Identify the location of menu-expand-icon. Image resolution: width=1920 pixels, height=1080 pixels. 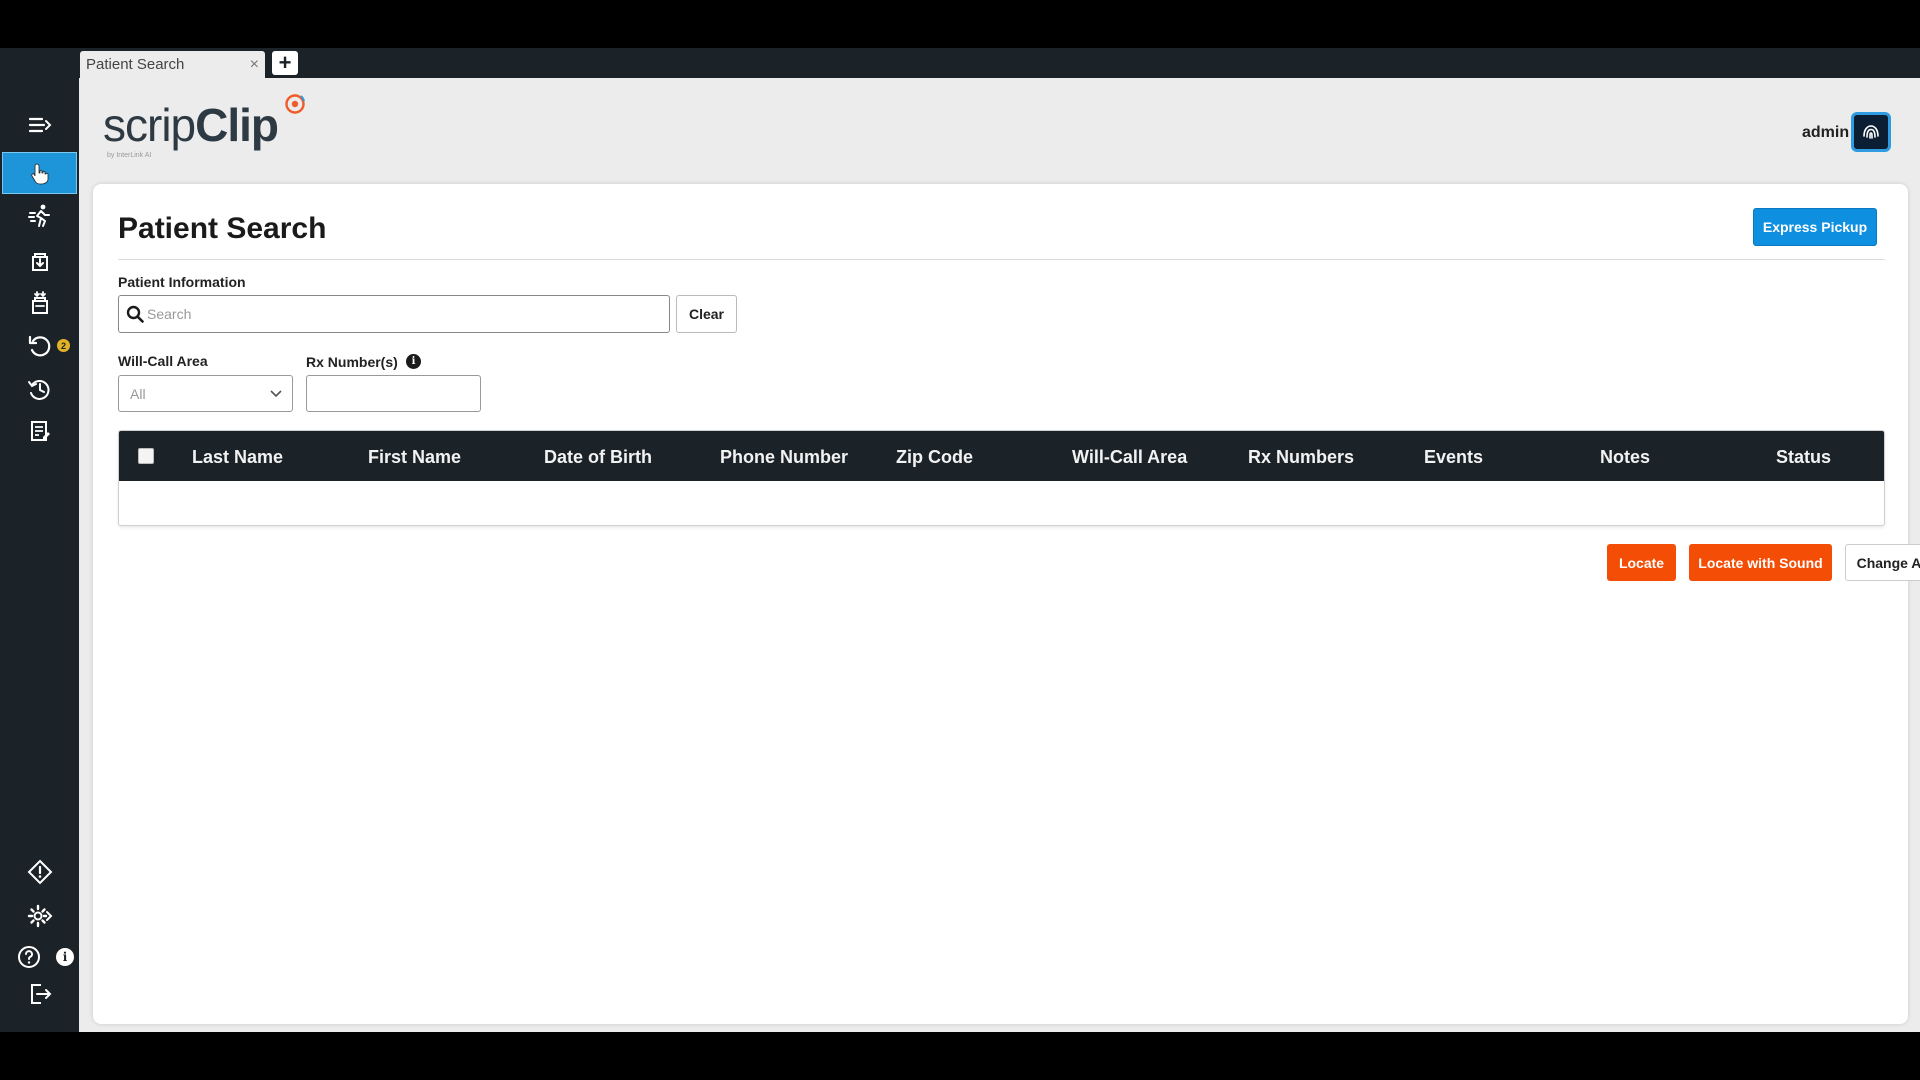
(39, 125).